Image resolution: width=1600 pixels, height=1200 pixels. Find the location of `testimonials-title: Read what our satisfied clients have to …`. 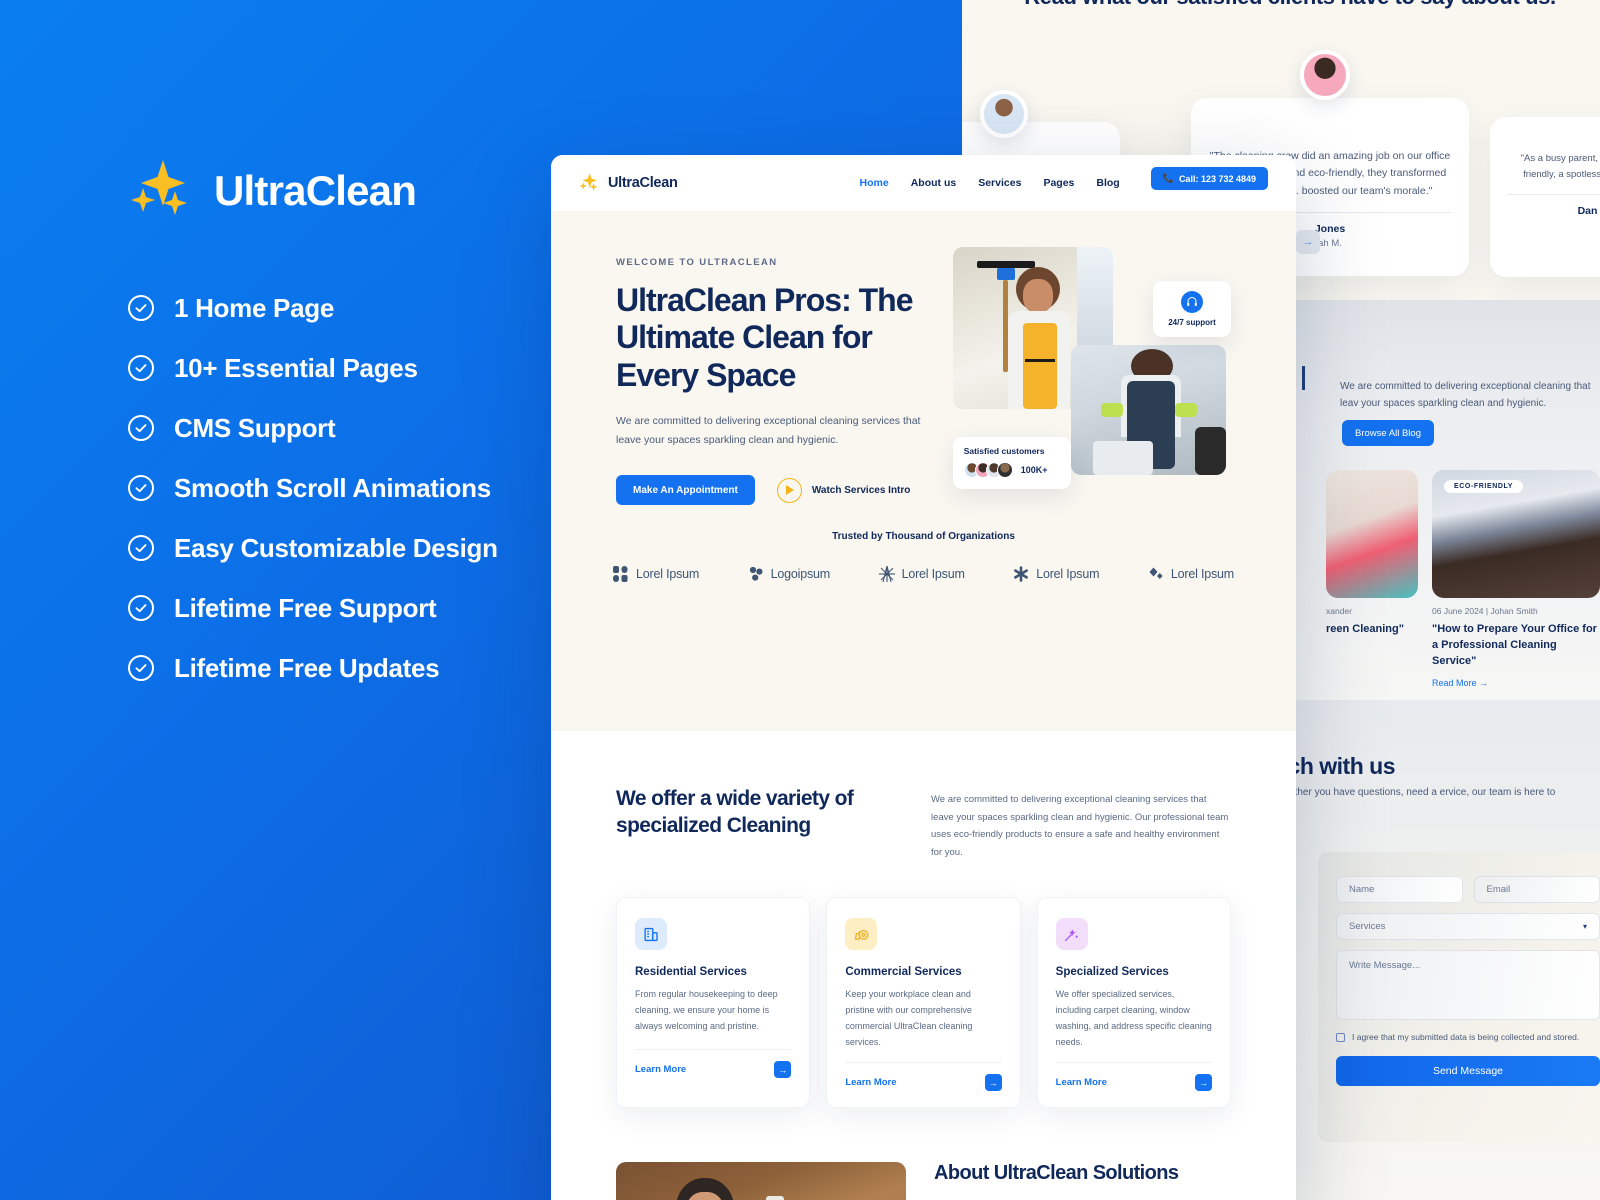

testimonials-title: Read what our satisfied clients have to … is located at coordinates (1280, 6).